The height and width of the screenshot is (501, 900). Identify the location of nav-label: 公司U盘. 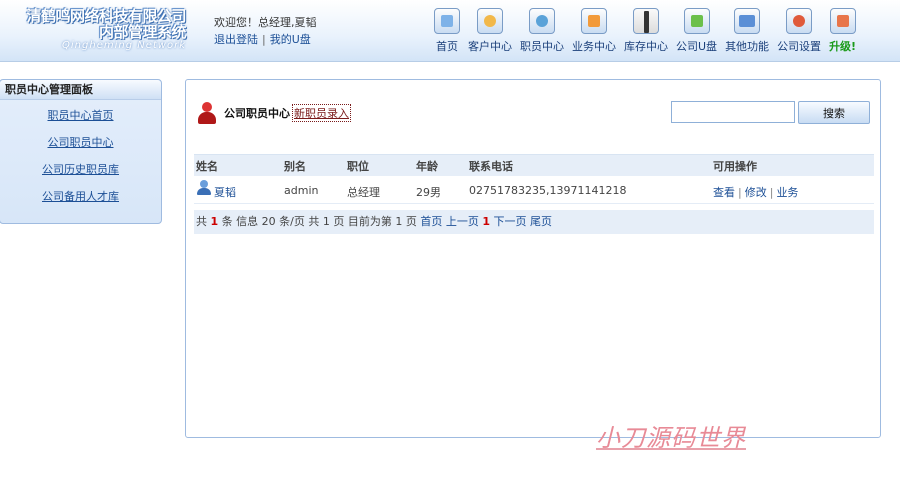
(697, 46).